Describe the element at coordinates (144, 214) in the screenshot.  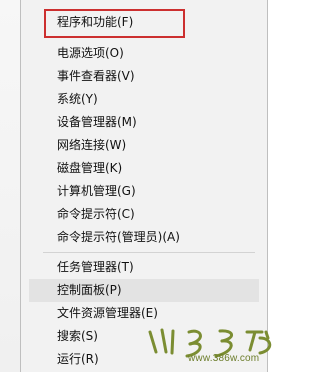
I see `menu-item-command-prompt: 命令提示符(C)` at that location.